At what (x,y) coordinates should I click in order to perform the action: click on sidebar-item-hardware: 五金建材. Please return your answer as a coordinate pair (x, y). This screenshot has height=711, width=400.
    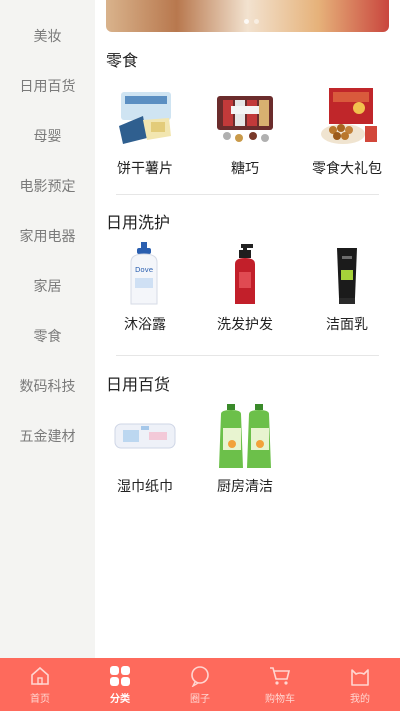
    Looking at the image, I should click on (47, 436).